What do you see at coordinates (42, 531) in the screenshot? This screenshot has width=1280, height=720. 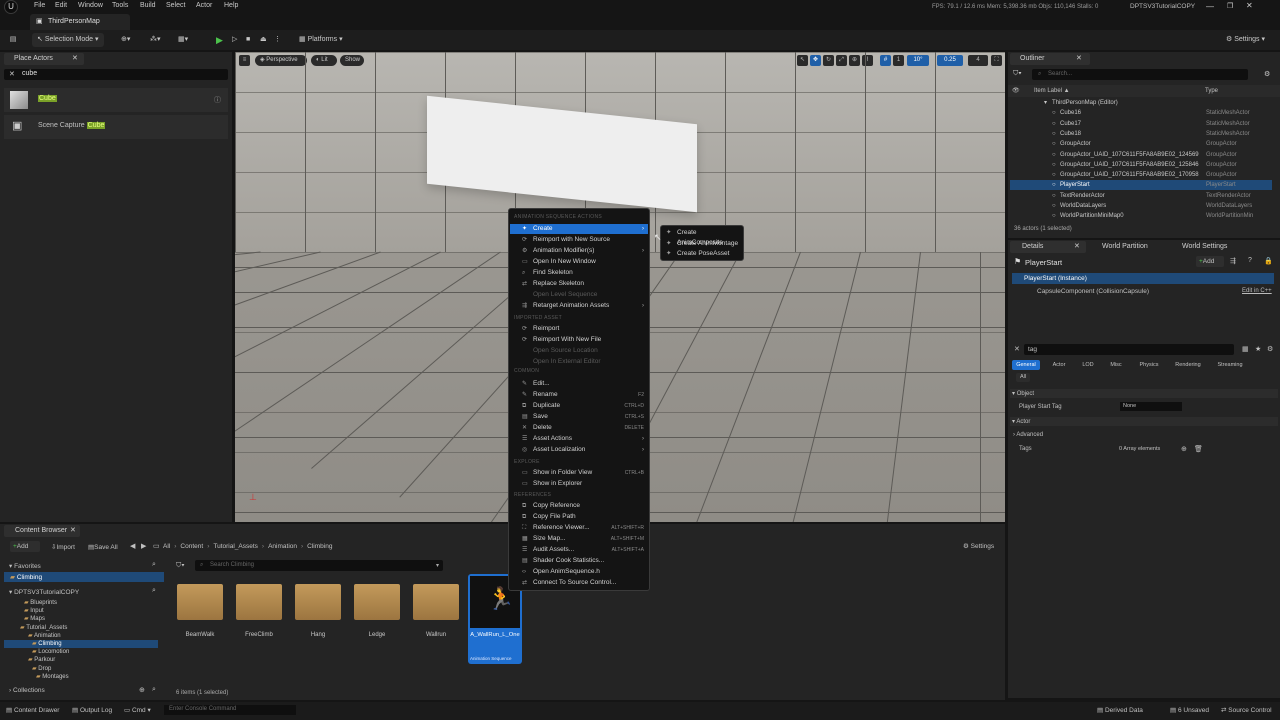 I see `tab-content-browser: Content Browser ✕` at bounding box center [42, 531].